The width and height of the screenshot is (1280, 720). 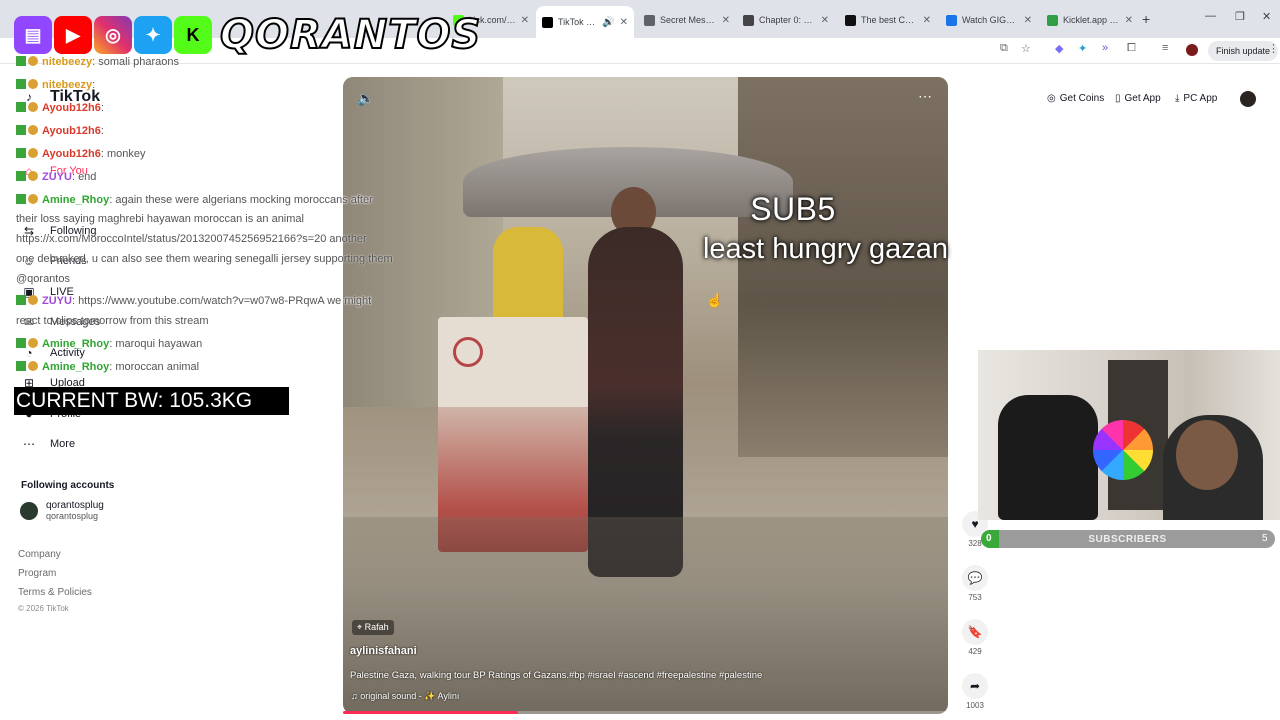 I want to click on sound-label: original sound - ✨ Aylinı, so click(x=410, y=696).